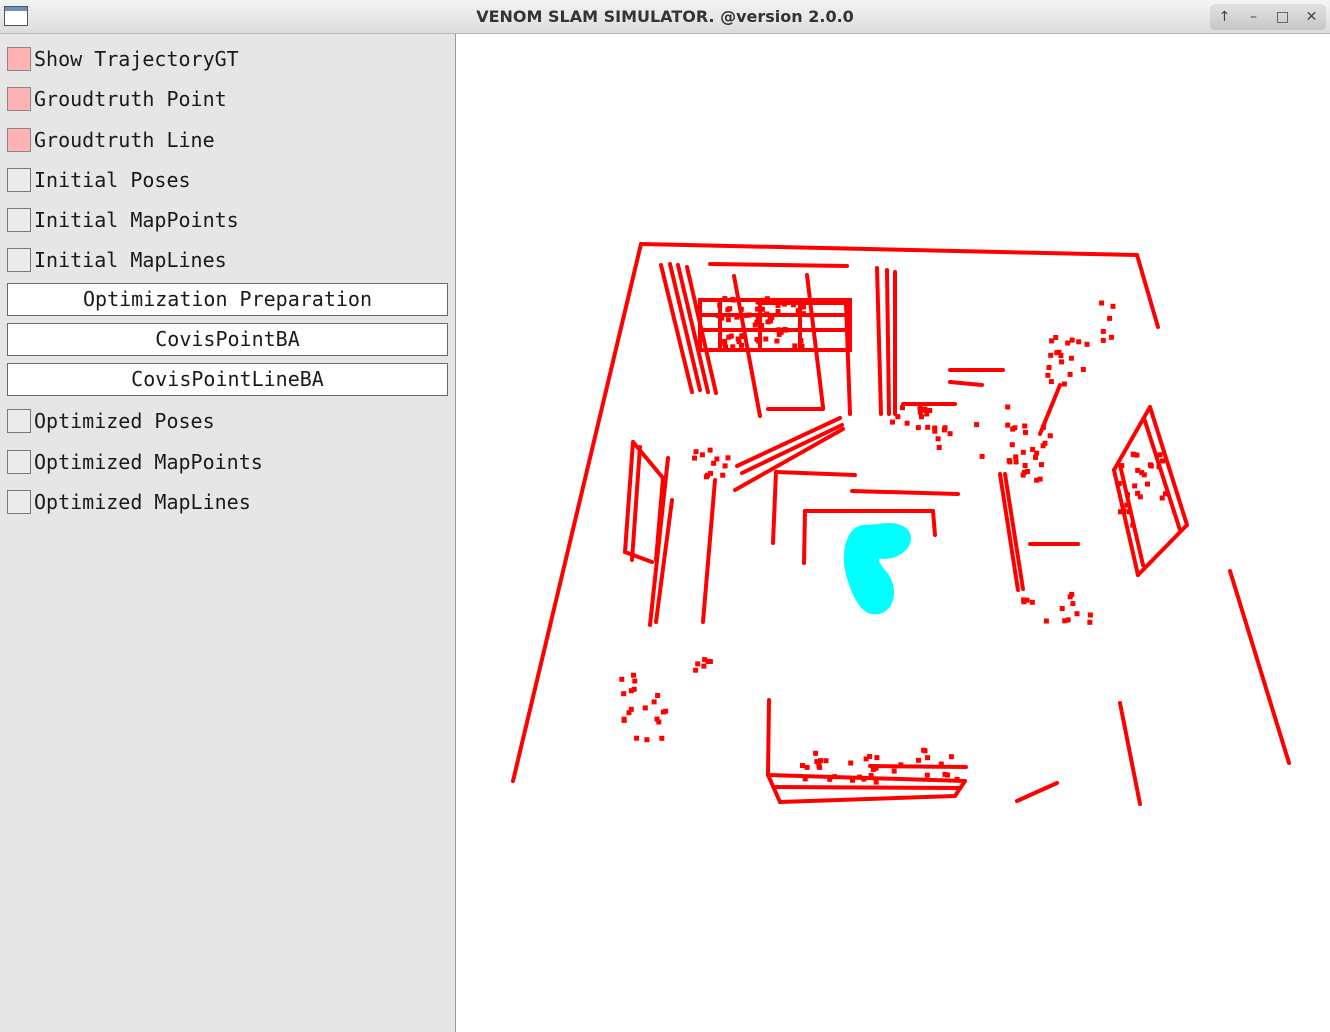 This screenshot has height=1032, width=1330. I want to click on covis-point-ba-button: CovisPointBA, so click(227, 339).